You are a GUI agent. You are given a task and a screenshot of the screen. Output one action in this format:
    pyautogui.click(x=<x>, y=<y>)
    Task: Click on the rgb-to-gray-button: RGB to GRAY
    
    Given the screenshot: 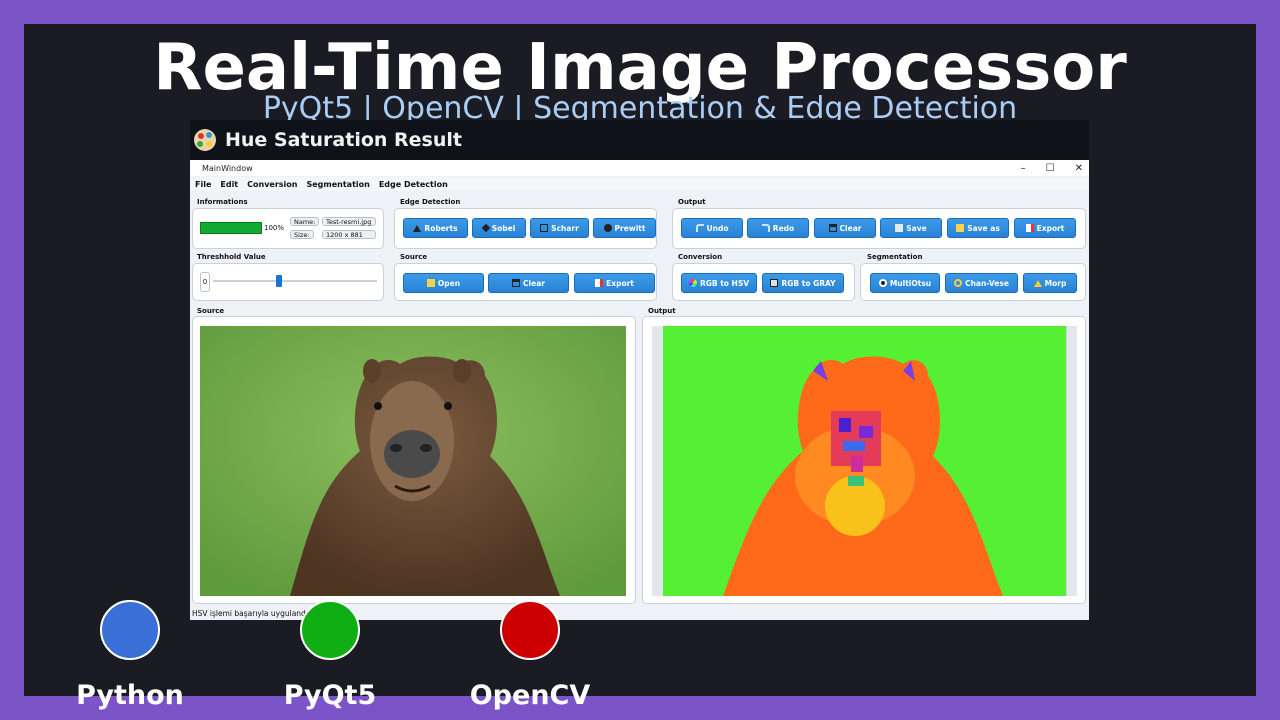 What is the action you would take?
    pyautogui.click(x=803, y=283)
    